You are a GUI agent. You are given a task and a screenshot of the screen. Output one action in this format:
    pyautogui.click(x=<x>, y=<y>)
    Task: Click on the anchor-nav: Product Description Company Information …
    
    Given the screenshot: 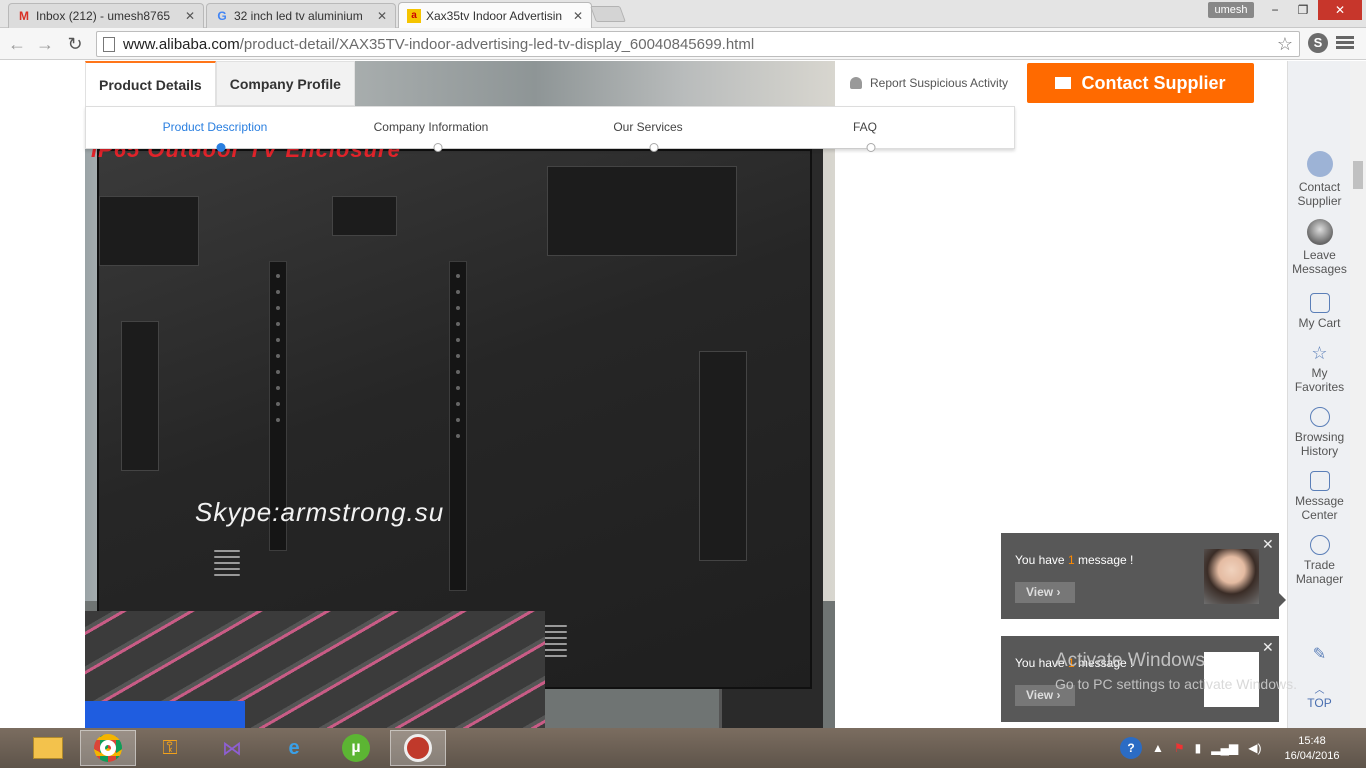 What is the action you would take?
    pyautogui.click(x=550, y=129)
    